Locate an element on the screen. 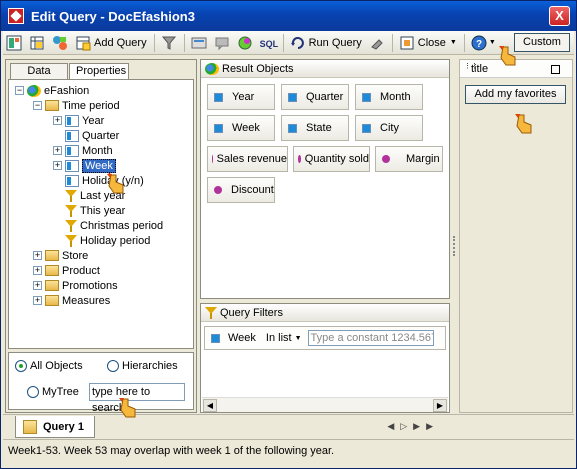  result-object-month: Month is located at coordinates (389, 97).